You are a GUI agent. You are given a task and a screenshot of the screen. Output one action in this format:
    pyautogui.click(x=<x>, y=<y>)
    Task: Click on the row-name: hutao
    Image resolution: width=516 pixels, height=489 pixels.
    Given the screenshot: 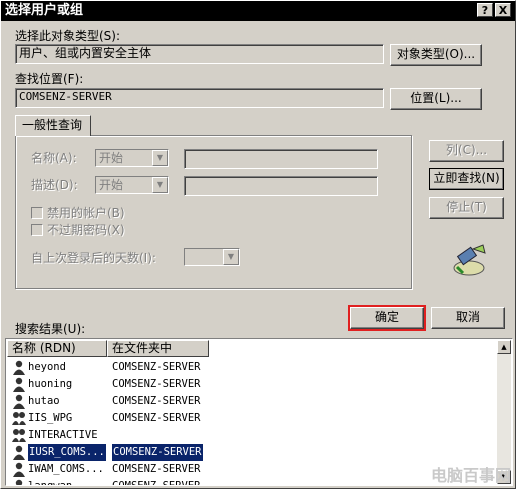 What is the action you would take?
    pyautogui.click(x=44, y=401)
    